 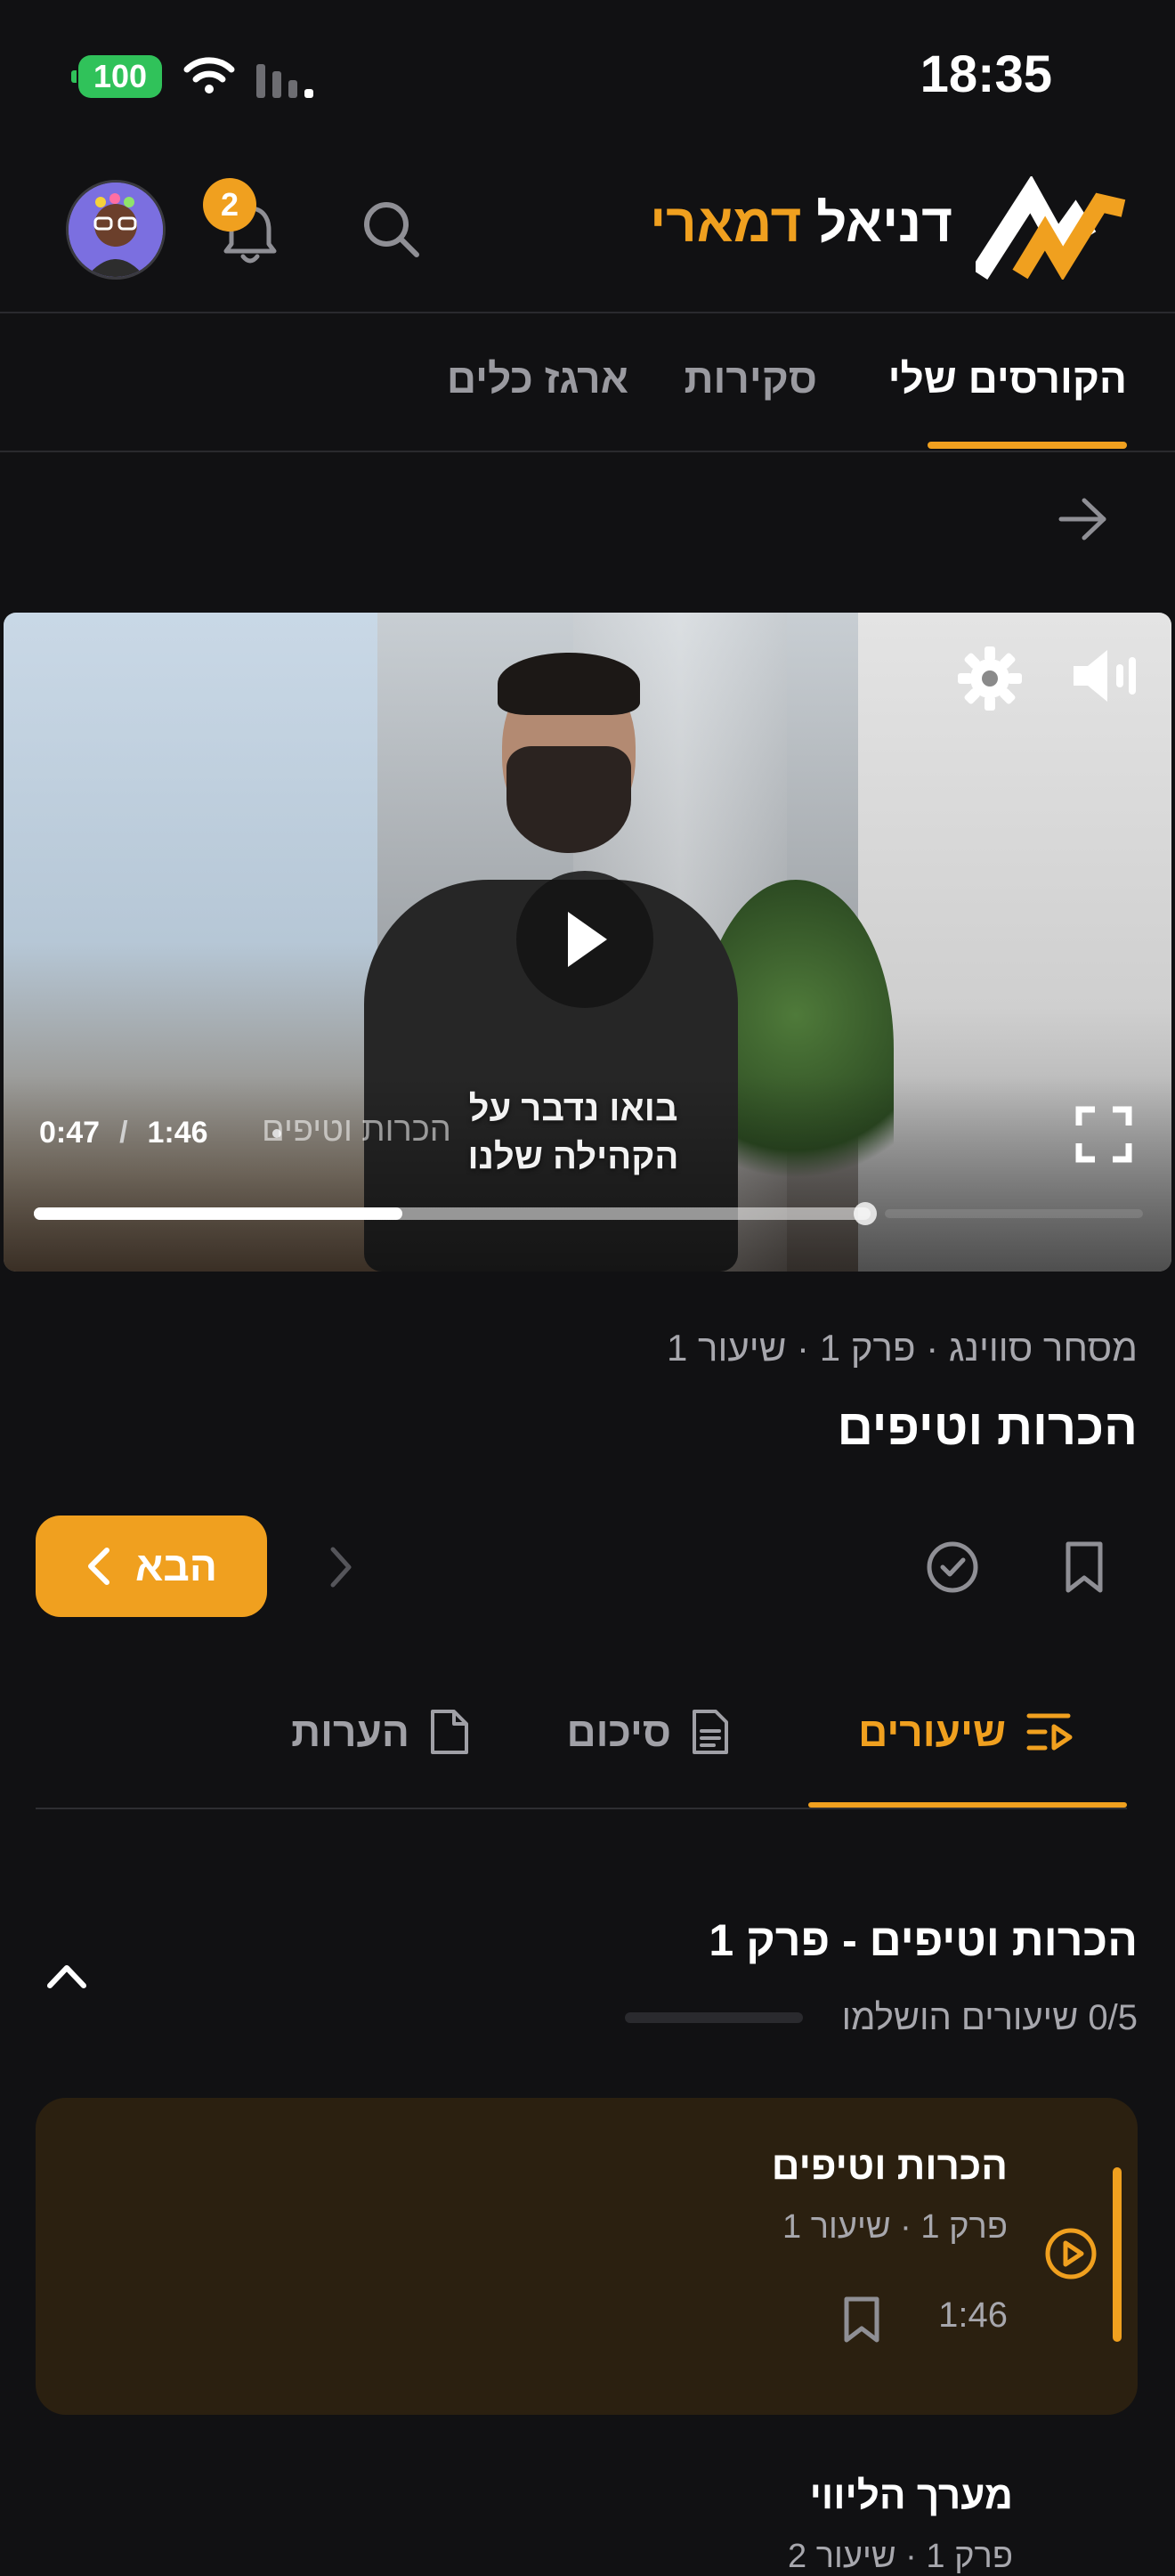 I want to click on video-time-display: 0:47/1:46, so click(x=123, y=1133).